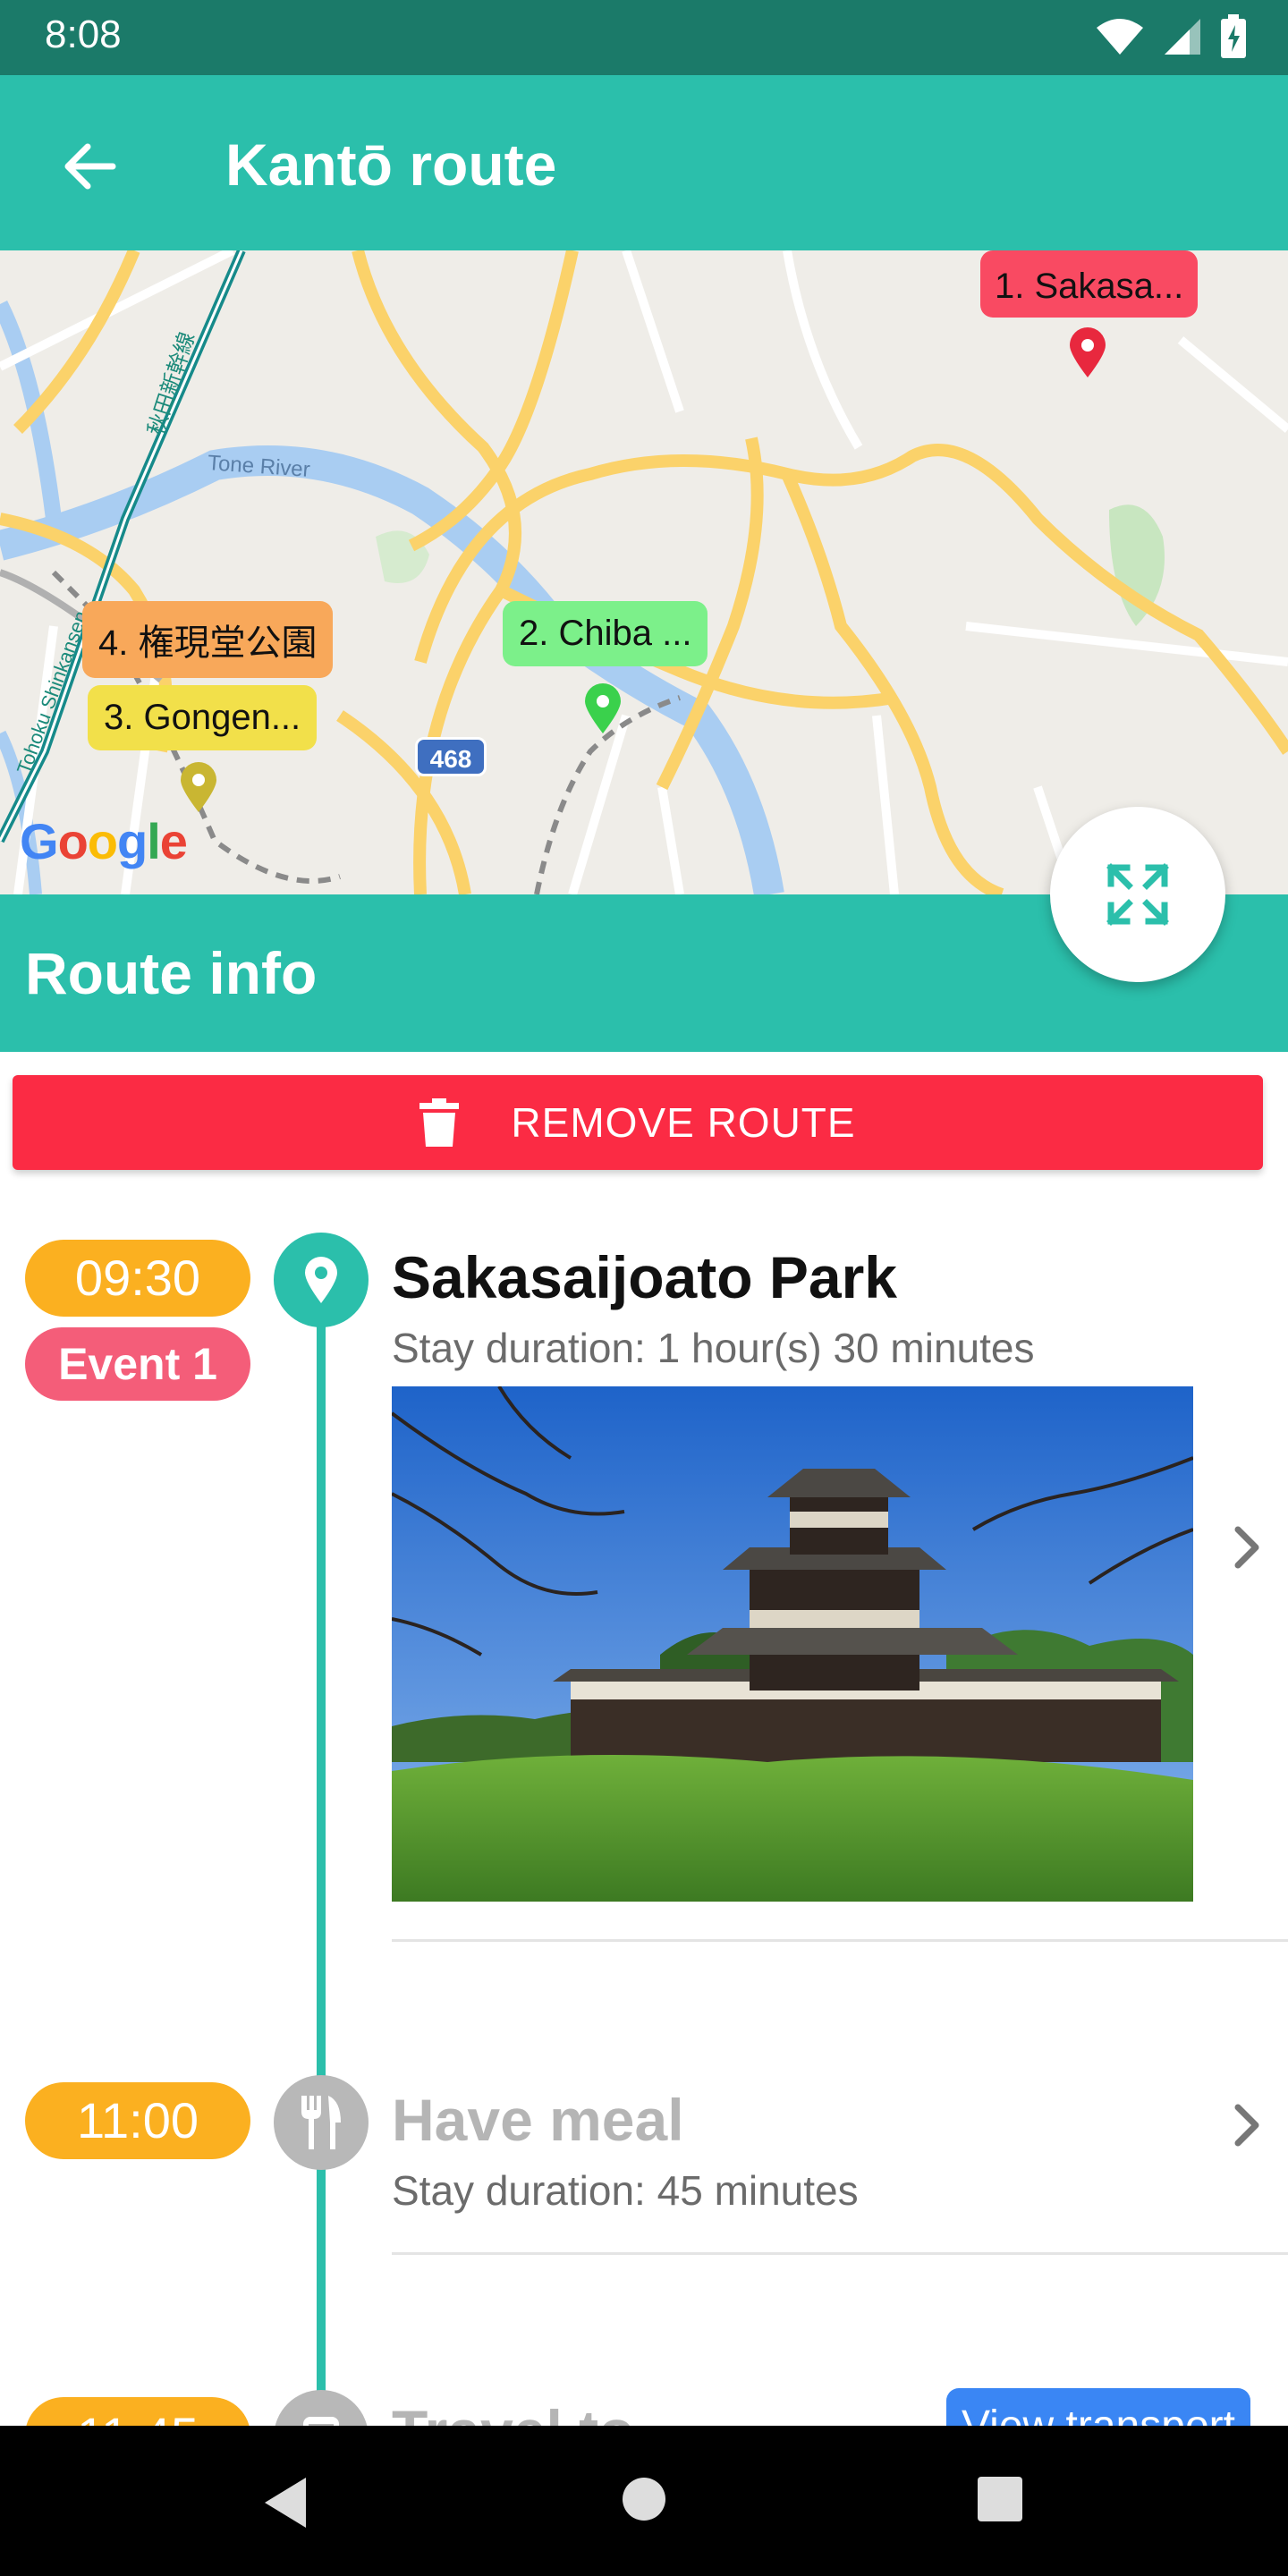 The image size is (1288, 2576). I want to click on remove-route-label: REMOVE ROUTE, so click(683, 1122).